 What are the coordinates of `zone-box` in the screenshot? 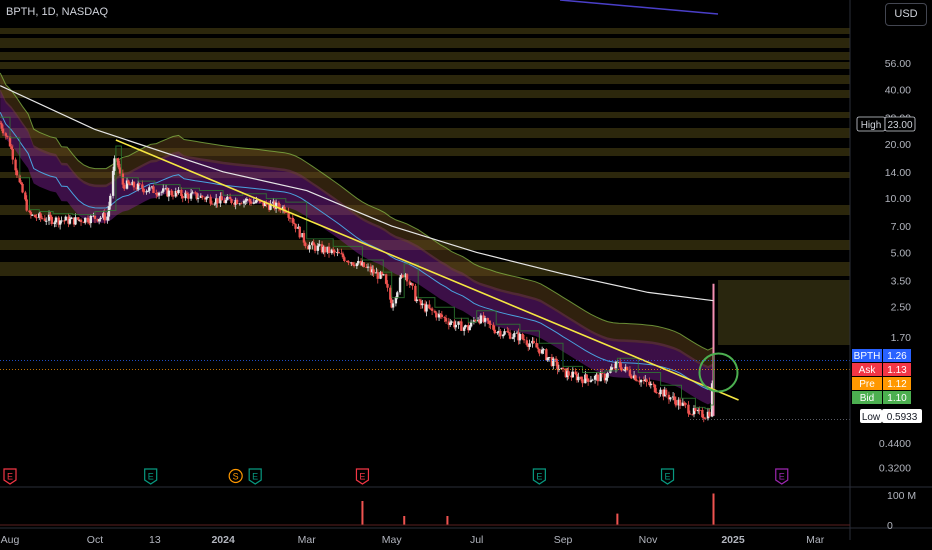 It's located at (784, 312).